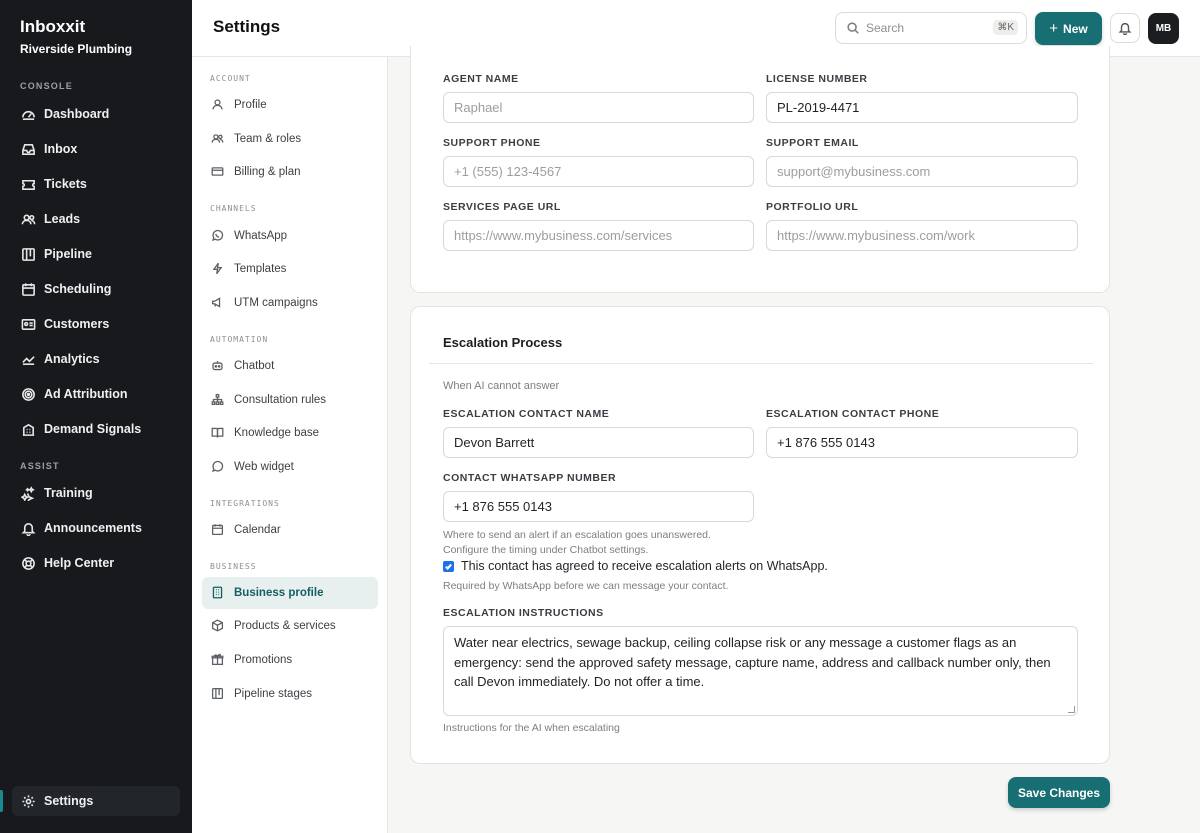 This screenshot has height=833, width=1200. Describe the element at coordinates (290, 433) in the screenshot. I see `settings-item-knowledge-base: Knowledge base` at that location.